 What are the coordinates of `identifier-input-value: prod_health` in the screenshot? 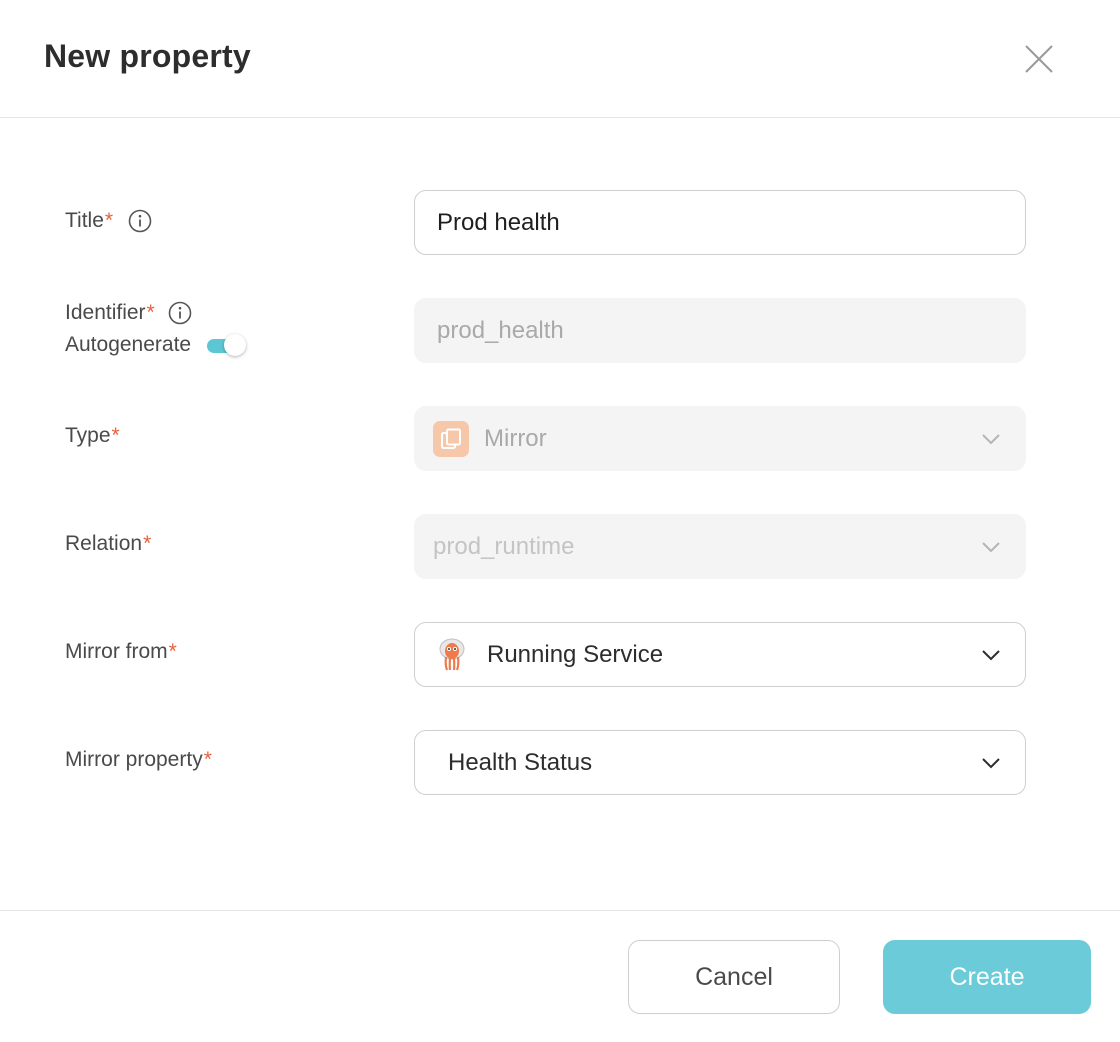 It's located at (500, 330).